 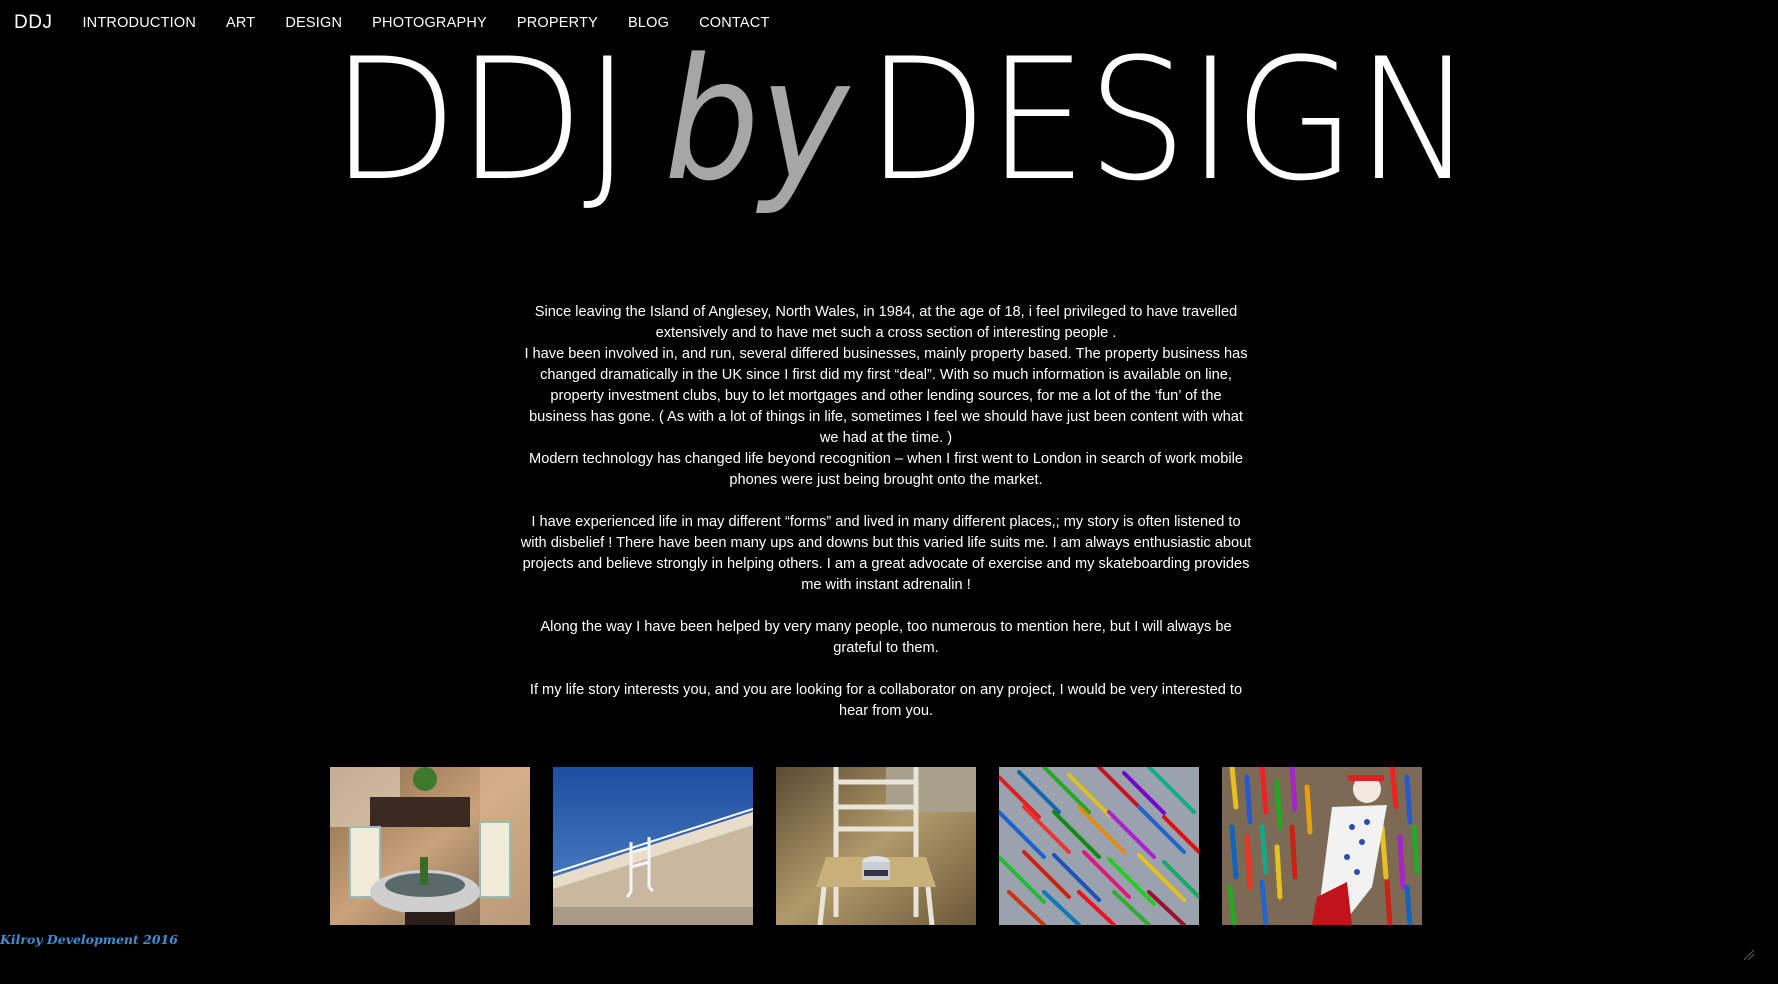 What do you see at coordinates (1749, 955) in the screenshot?
I see `resize-handle-icon` at bounding box center [1749, 955].